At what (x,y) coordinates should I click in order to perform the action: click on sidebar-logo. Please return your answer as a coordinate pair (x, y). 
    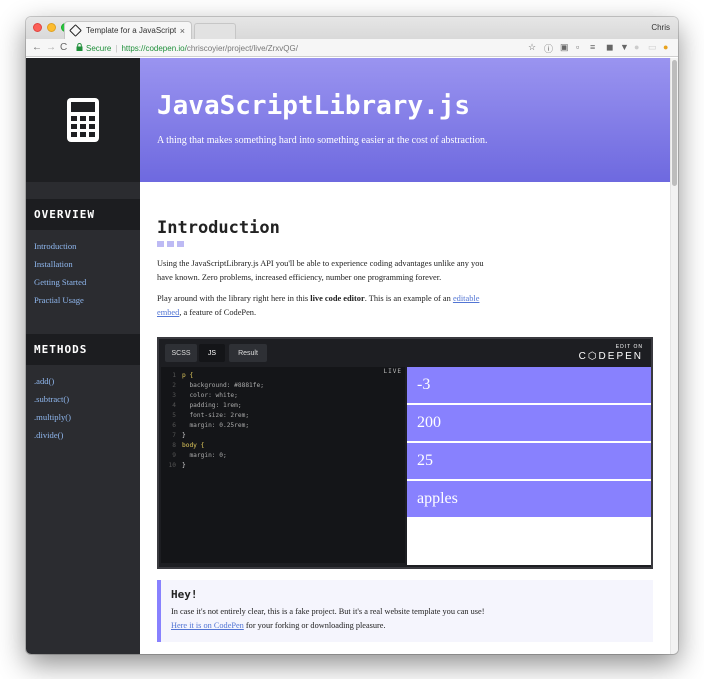
    Looking at the image, I should click on (83, 120).